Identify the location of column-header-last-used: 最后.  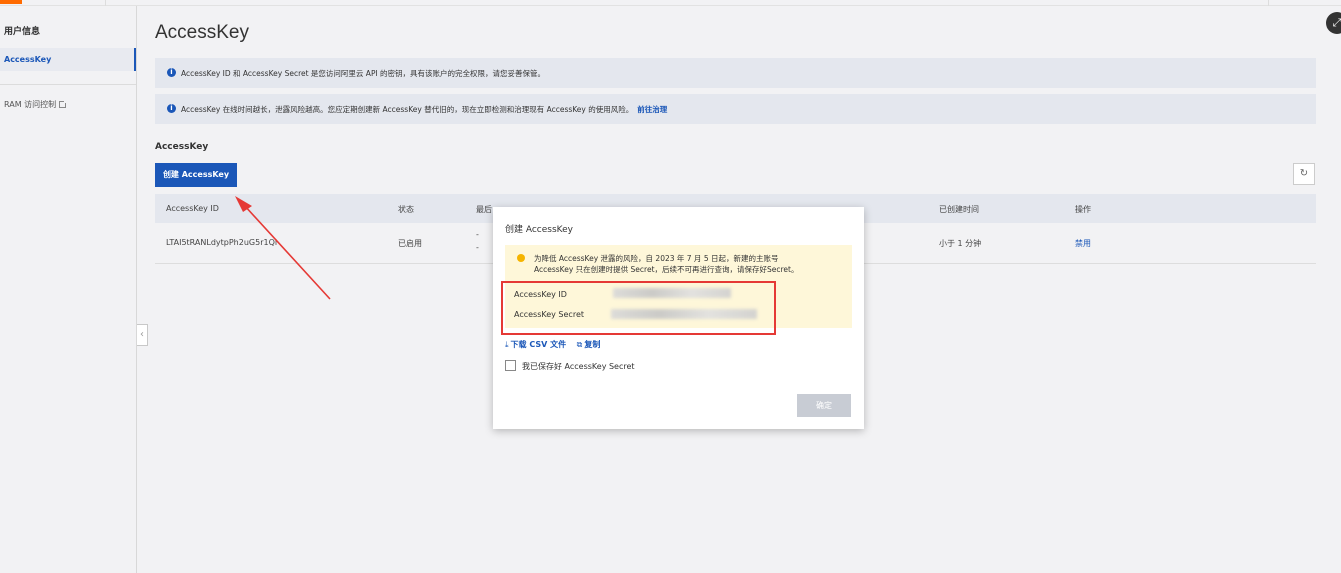
(484, 209).